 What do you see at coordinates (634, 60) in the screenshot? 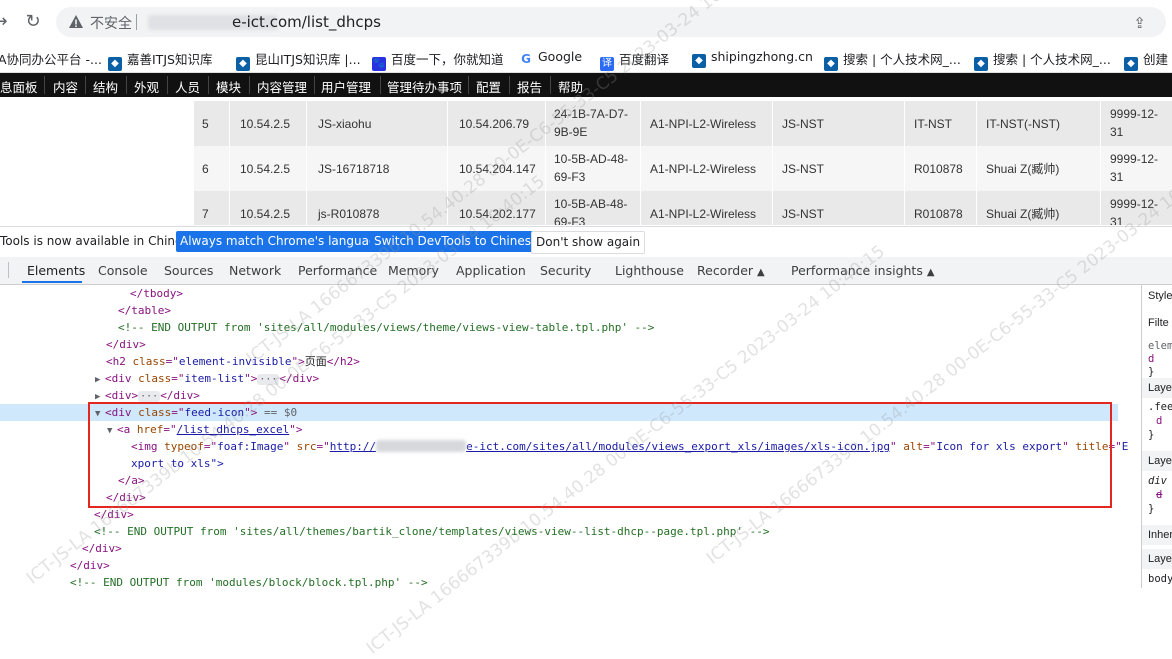
I see `bookmark-item: 译百度翻译` at bounding box center [634, 60].